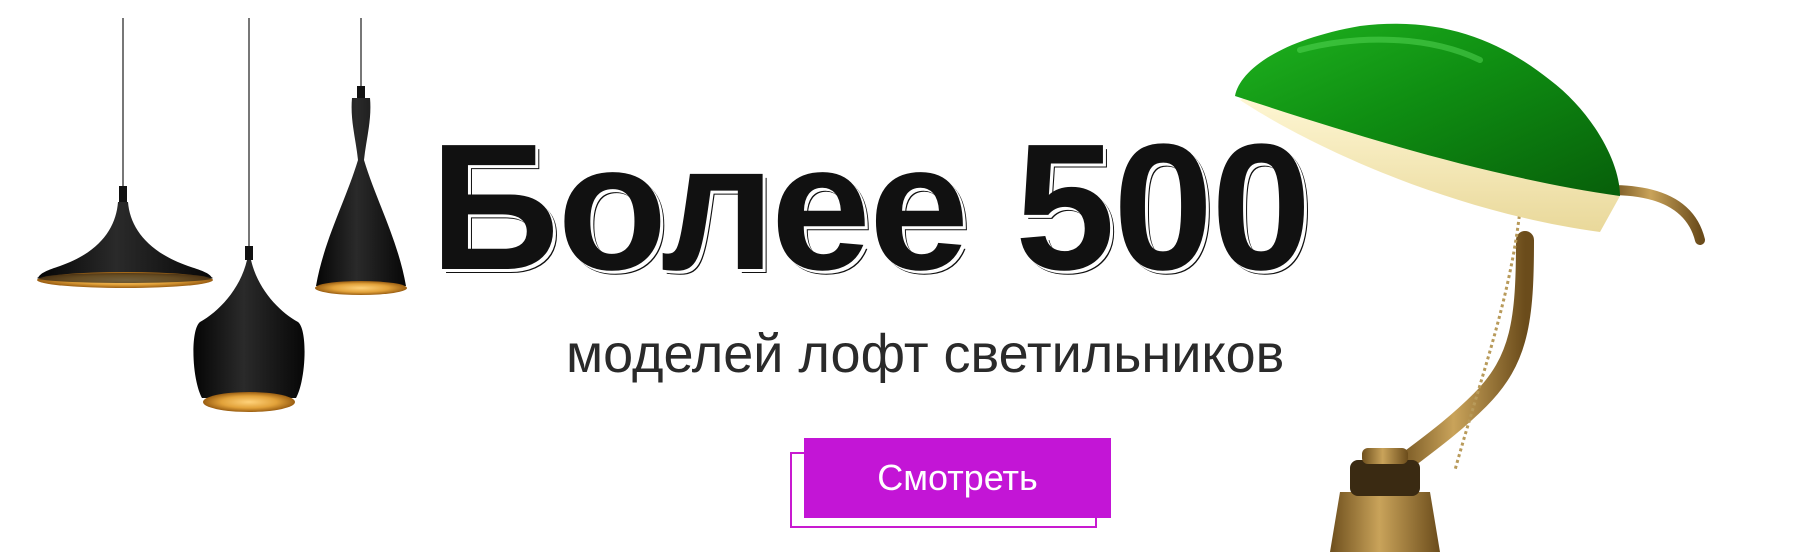 The image size is (1800, 552). I want to click on subtitle: моделей лофт светильников, so click(925, 354).